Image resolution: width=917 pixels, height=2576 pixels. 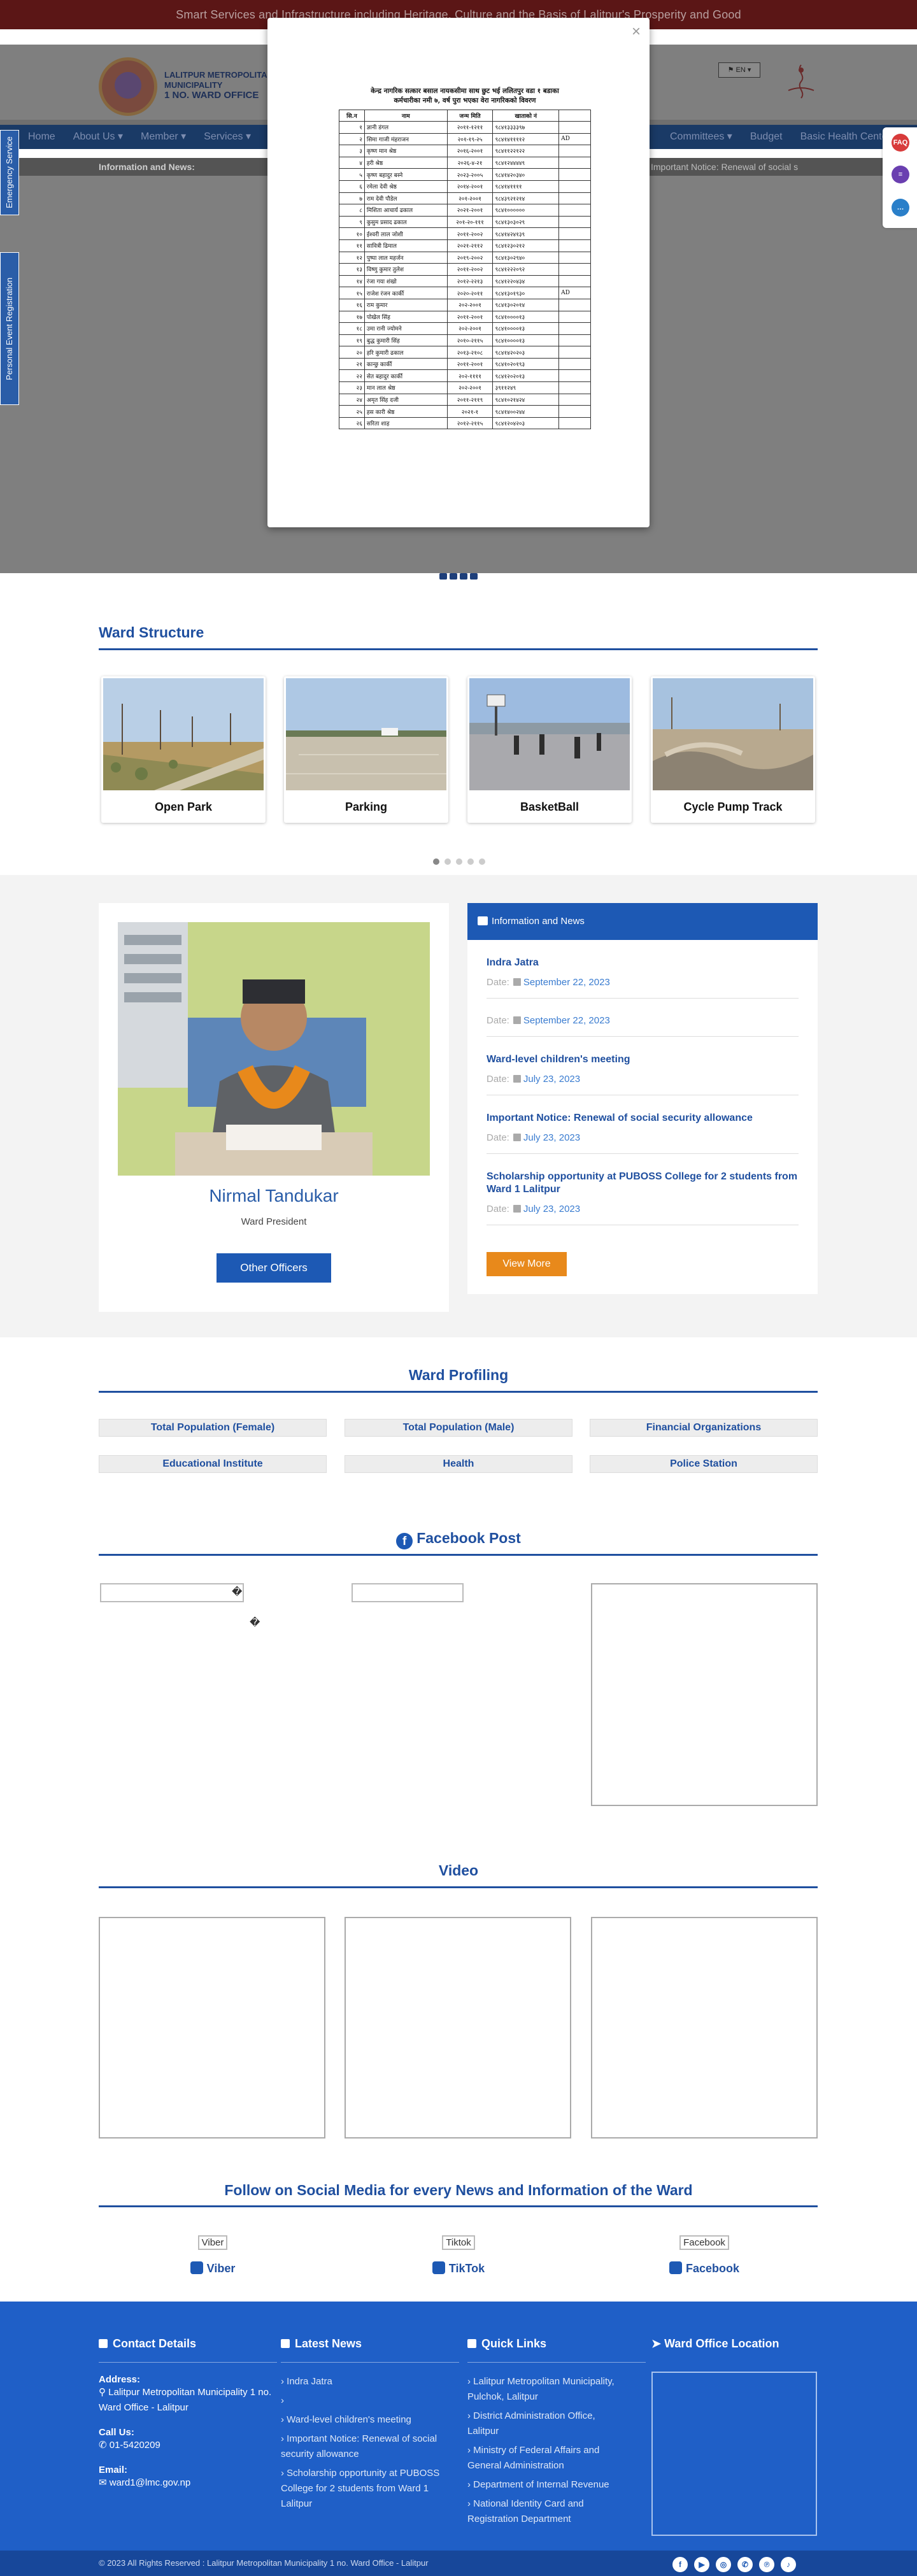 What do you see at coordinates (733, 750) in the screenshot?
I see `structure-card-cycle-pump-track: Cycle Pump Track` at bounding box center [733, 750].